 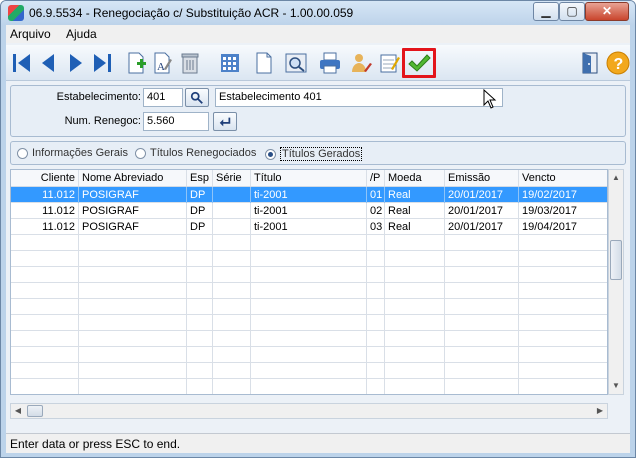 I want to click on last-record-icon, so click(x=102, y=63).